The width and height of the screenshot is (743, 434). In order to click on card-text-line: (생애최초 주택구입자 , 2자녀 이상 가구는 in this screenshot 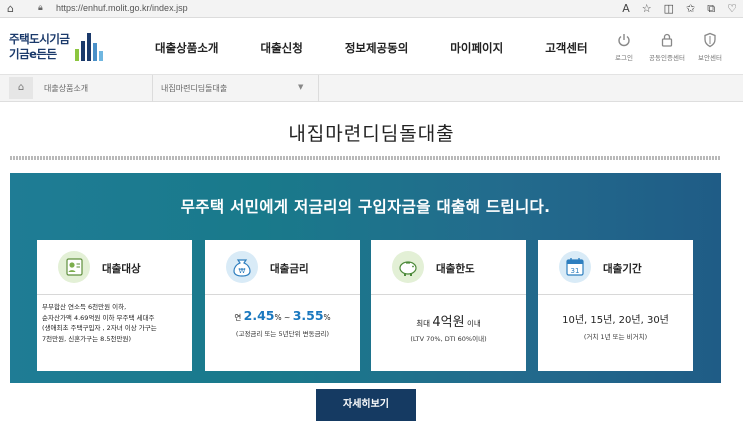, I will do `click(99, 328)`.